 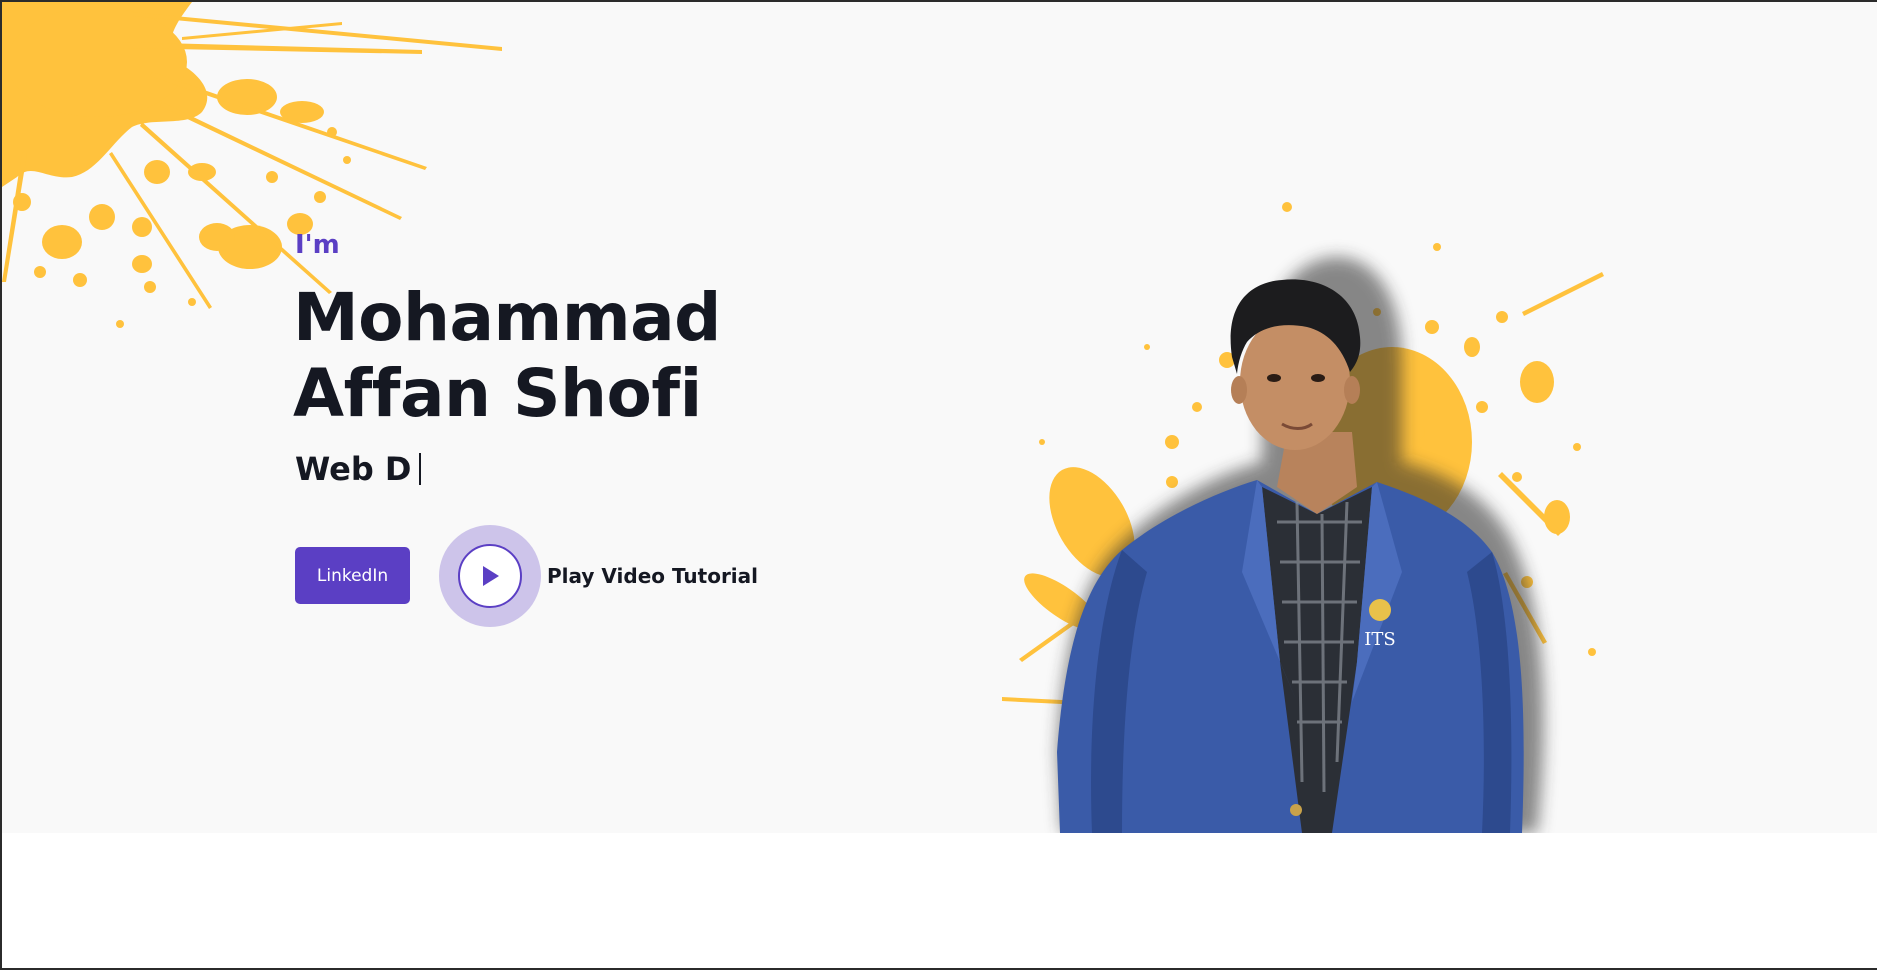 I want to click on intro-text: I'm, so click(x=317, y=245).